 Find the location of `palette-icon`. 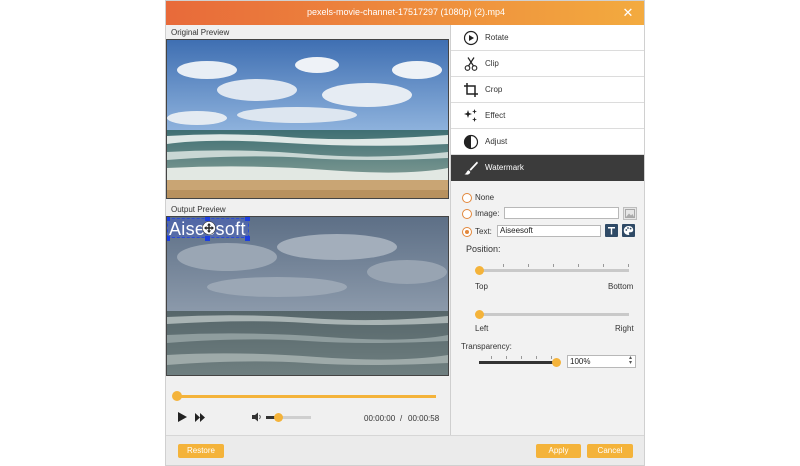

palette-icon is located at coordinates (628, 230).